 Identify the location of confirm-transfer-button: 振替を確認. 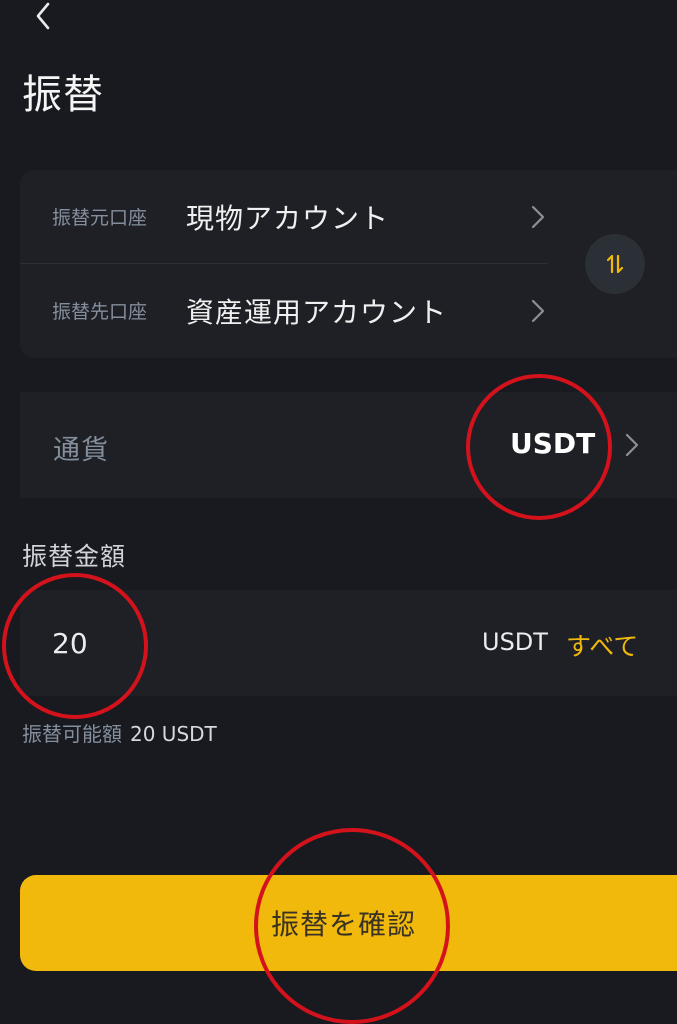
(348, 923).